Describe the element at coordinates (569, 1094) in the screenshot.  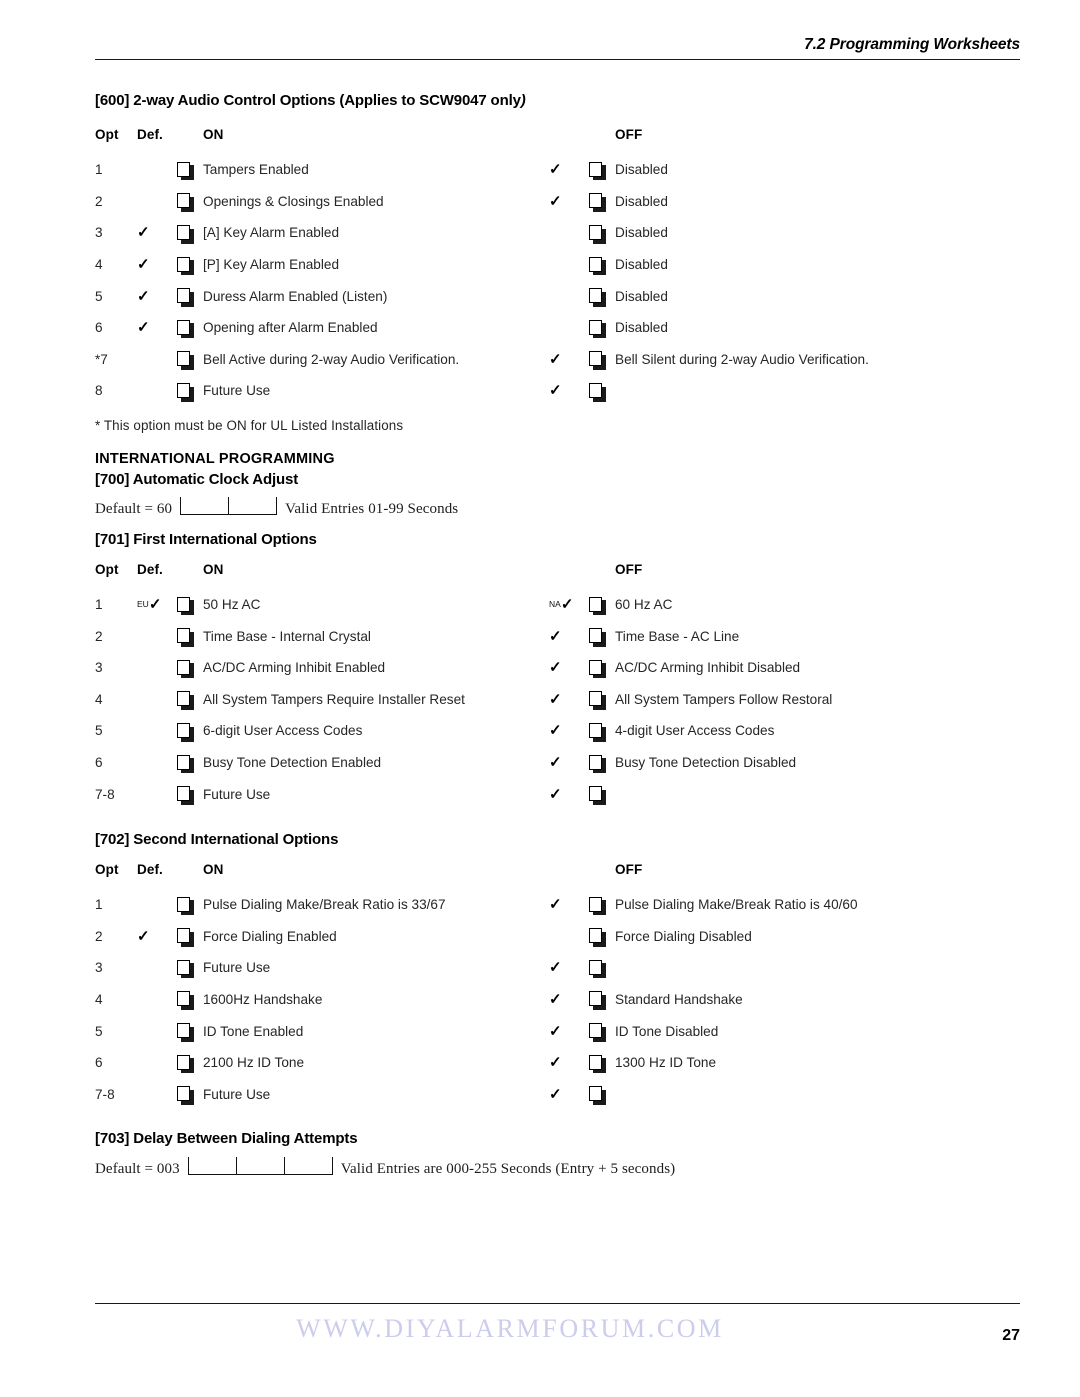
I see `off-default-mark: ✓` at that location.